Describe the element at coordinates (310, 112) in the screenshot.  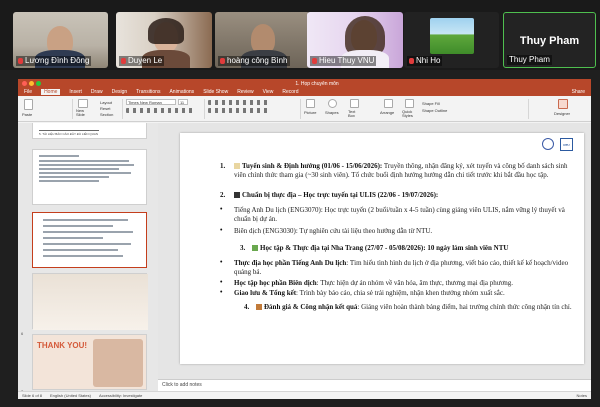
I see `picture-button: Picture` at that location.